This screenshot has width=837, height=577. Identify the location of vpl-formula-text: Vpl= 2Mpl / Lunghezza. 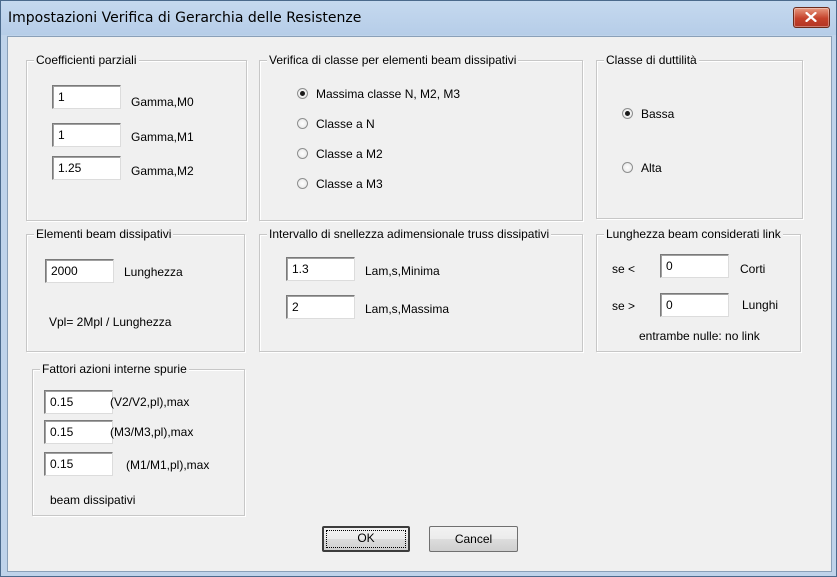
(110, 322).